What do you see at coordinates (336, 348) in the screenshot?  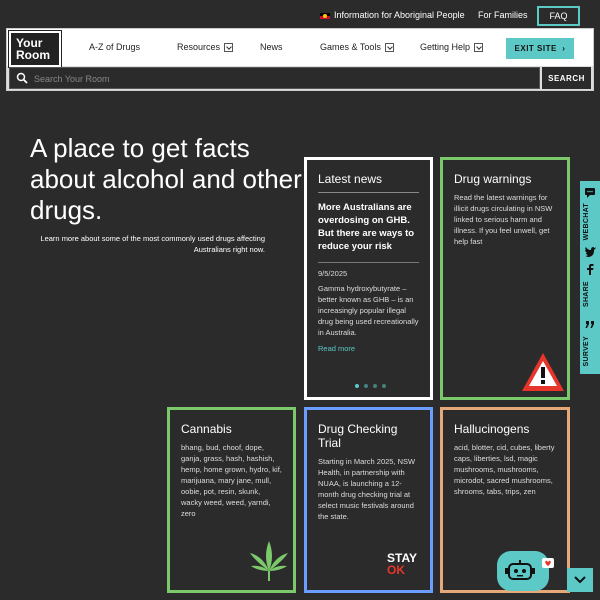 I see `read-more-link: Read more` at bounding box center [336, 348].